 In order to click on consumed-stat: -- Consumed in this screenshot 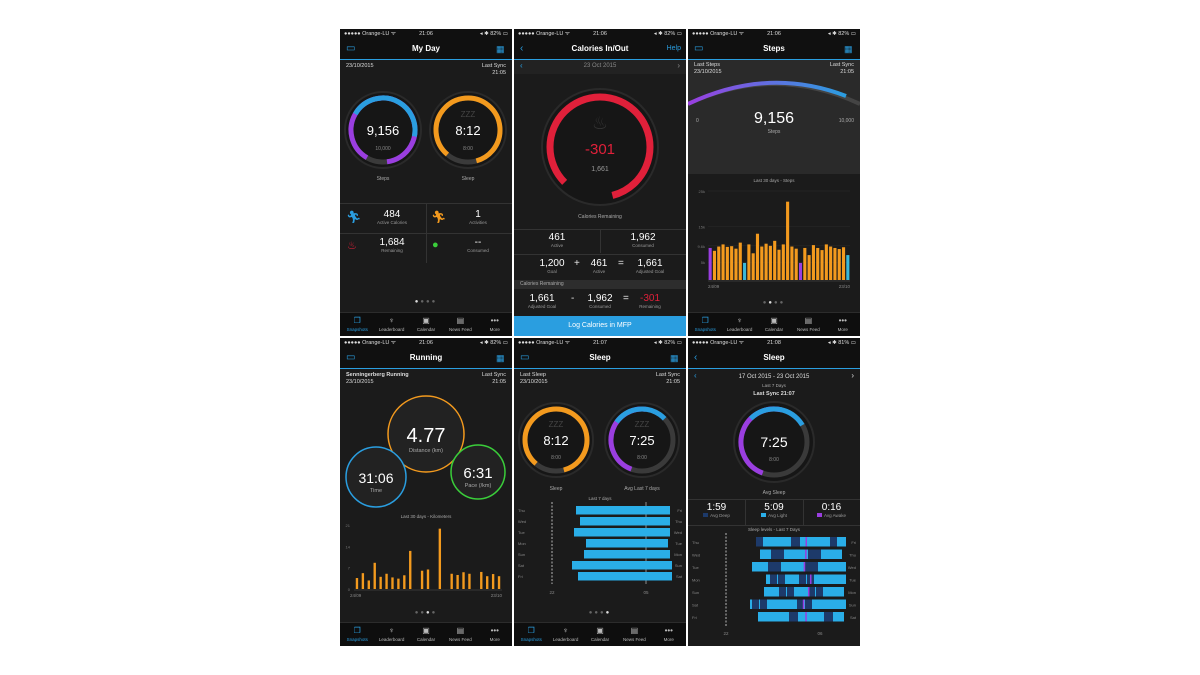, I will do `click(478, 245)`.